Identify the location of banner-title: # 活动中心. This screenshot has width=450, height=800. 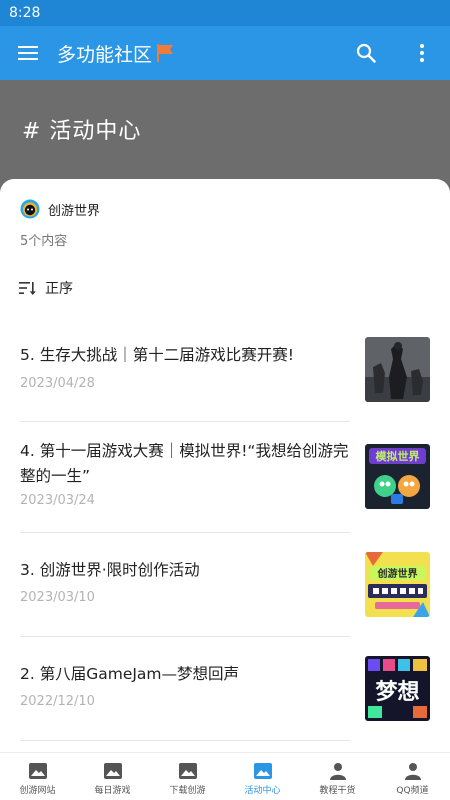
(82, 131).